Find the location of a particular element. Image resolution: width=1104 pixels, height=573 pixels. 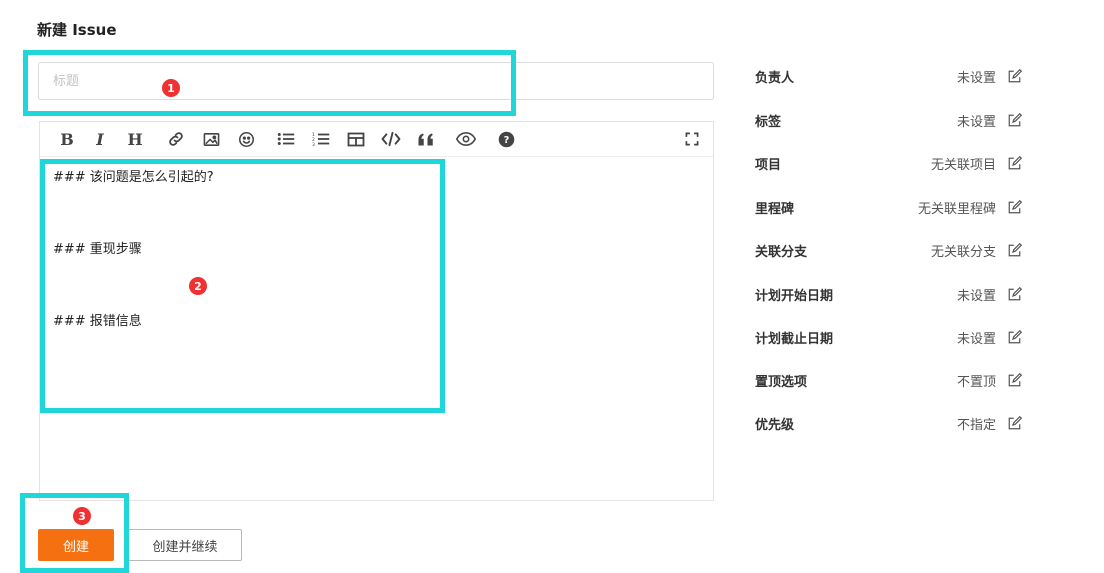

bold-icon: B is located at coordinates (67, 139).